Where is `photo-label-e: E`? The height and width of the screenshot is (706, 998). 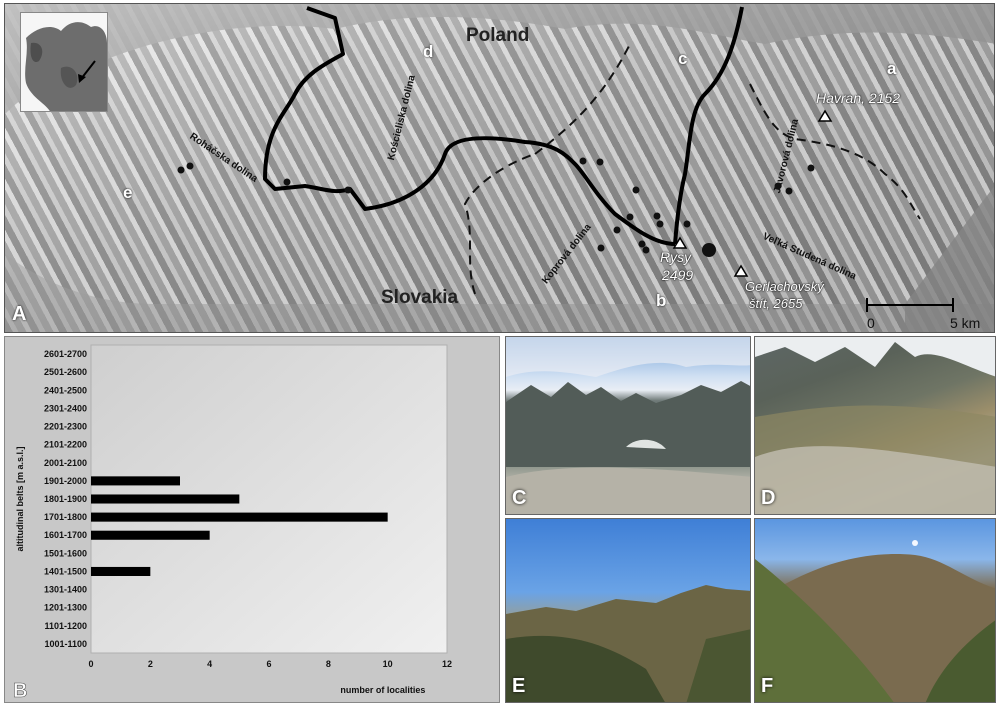 photo-label-e: E is located at coordinates (519, 686).